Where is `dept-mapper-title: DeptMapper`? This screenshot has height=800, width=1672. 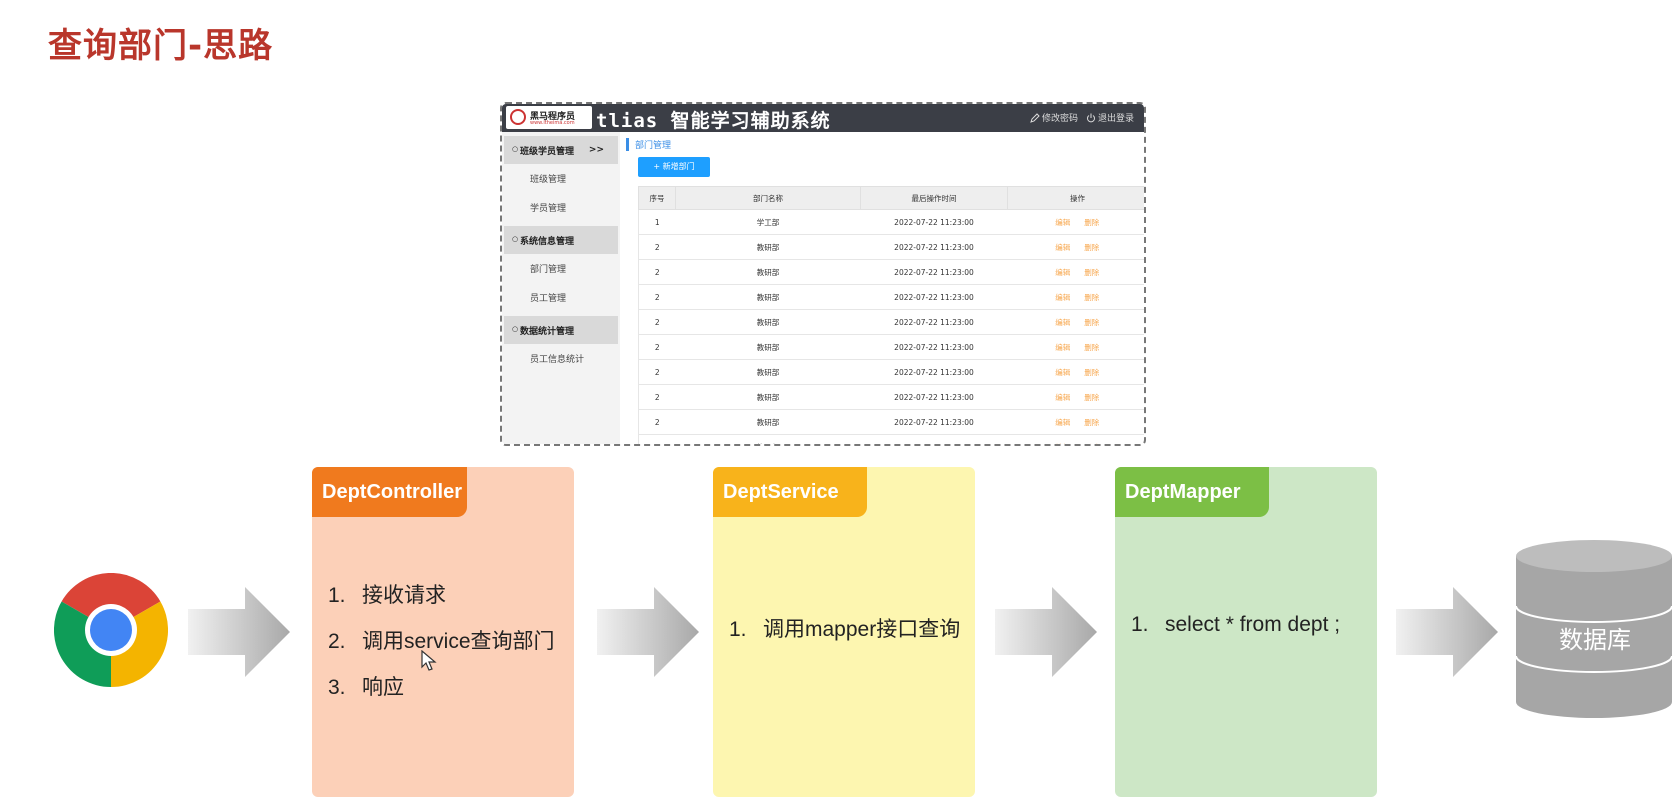
dept-mapper-title: DeptMapper is located at coordinates (1192, 492).